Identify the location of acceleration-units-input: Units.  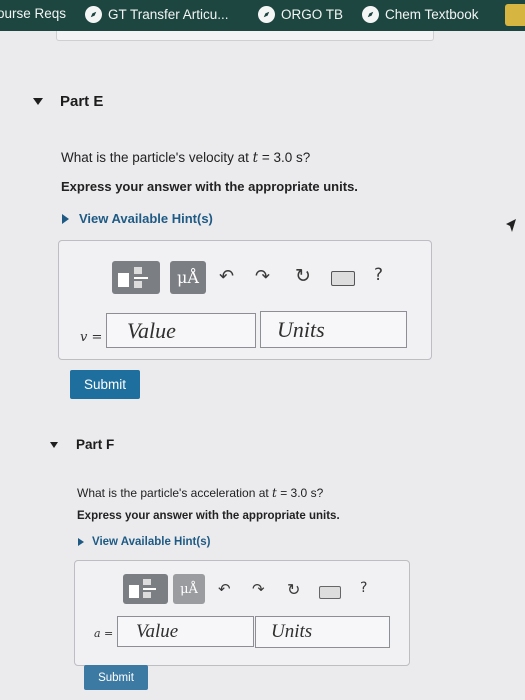
(322, 632).